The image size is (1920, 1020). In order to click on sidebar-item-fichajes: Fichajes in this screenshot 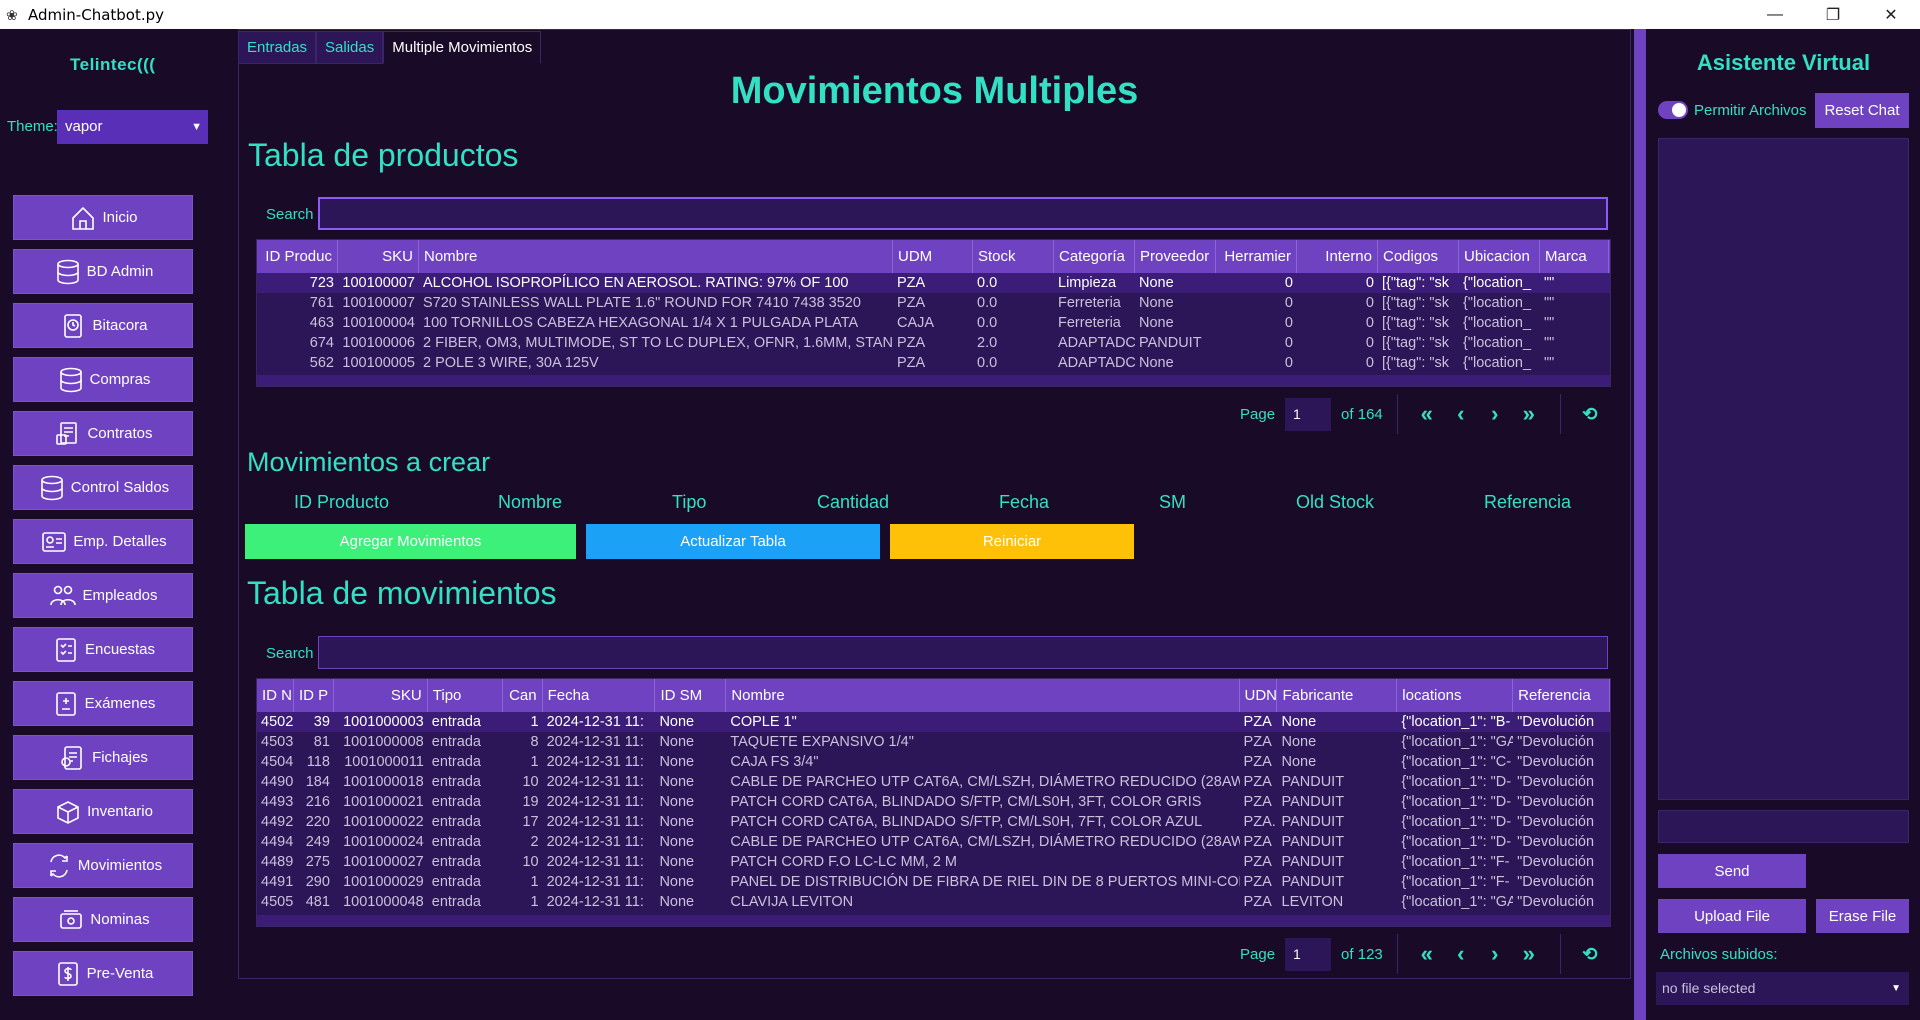, I will do `click(103, 757)`.